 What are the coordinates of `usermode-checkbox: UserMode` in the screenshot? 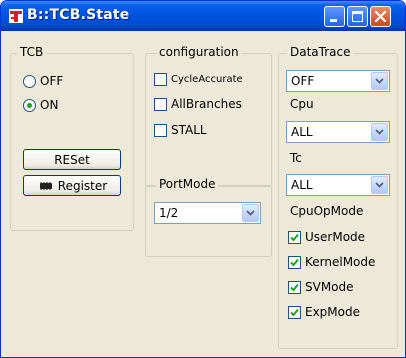 It's located at (326, 237).